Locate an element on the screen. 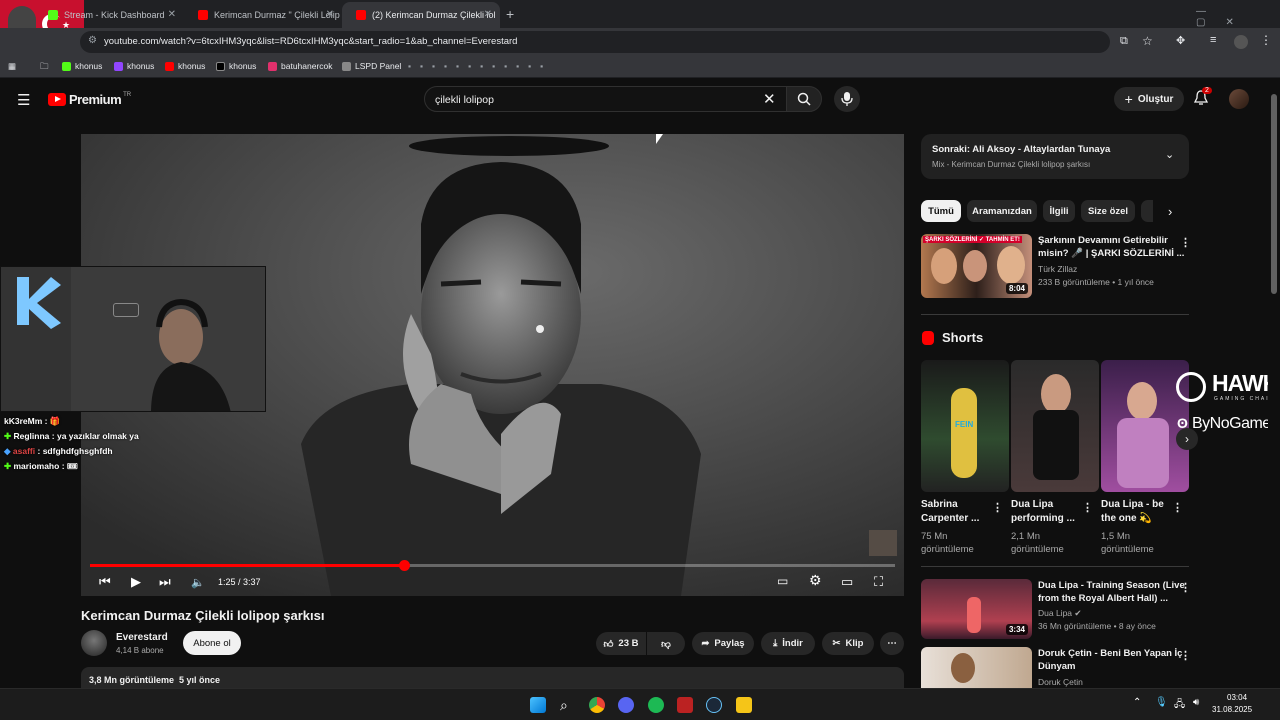 This screenshot has height=720, width=1280. clock-date: 31.08.2025 is located at coordinates (1232, 709).